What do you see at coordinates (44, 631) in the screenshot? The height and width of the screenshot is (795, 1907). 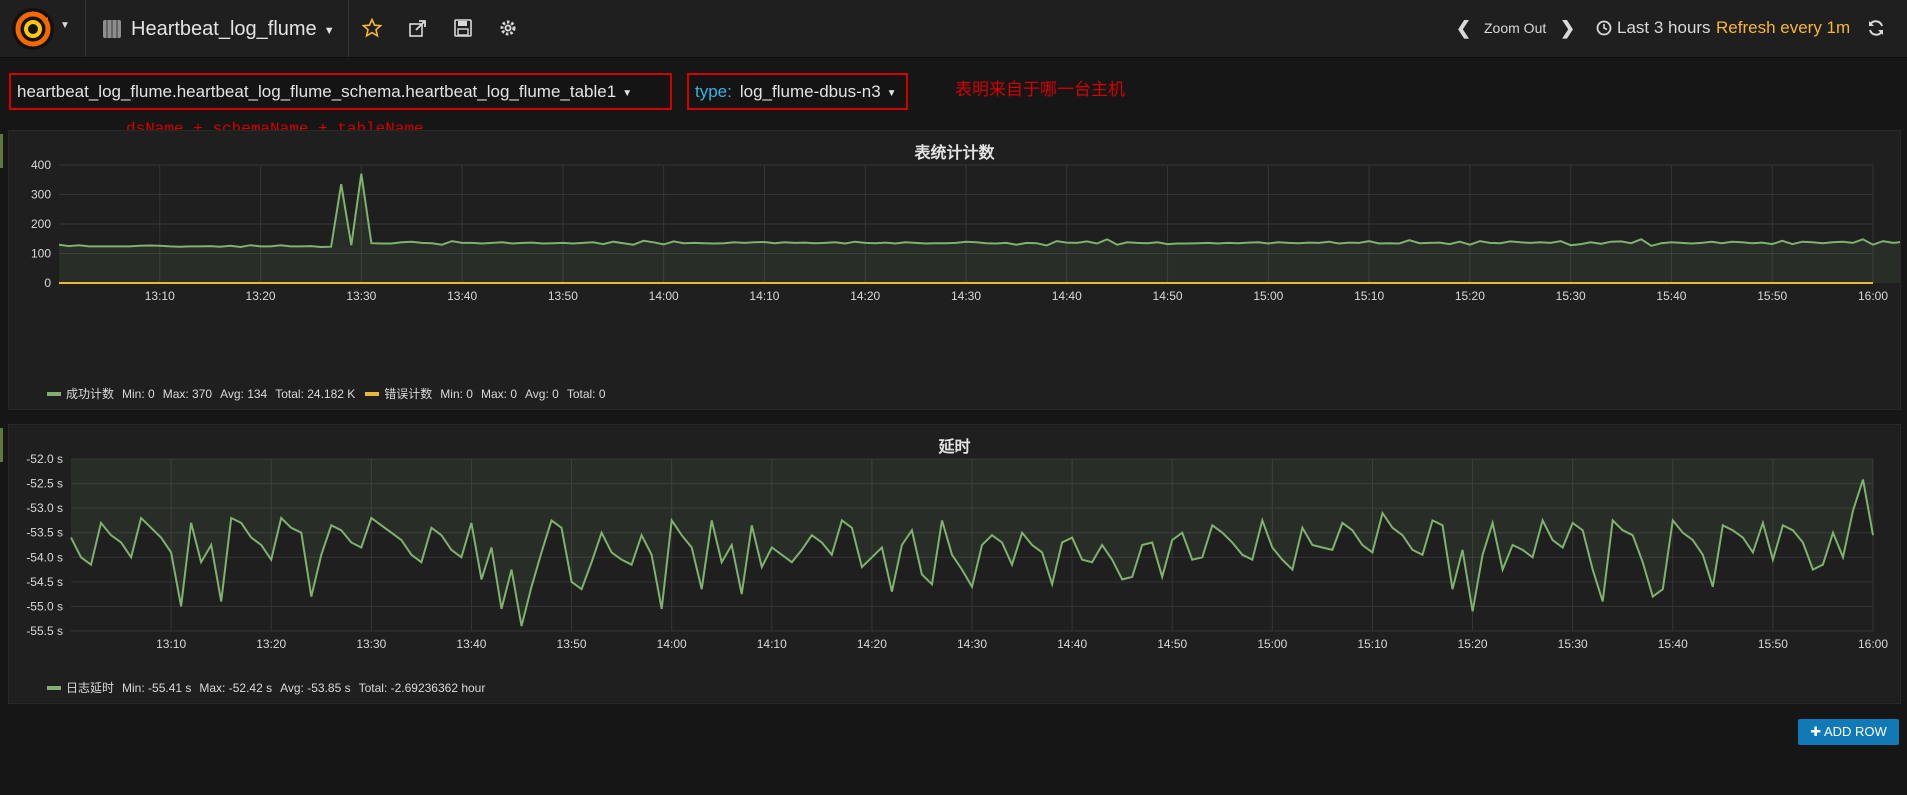 I see `y-tick-label: -55.5 s` at bounding box center [44, 631].